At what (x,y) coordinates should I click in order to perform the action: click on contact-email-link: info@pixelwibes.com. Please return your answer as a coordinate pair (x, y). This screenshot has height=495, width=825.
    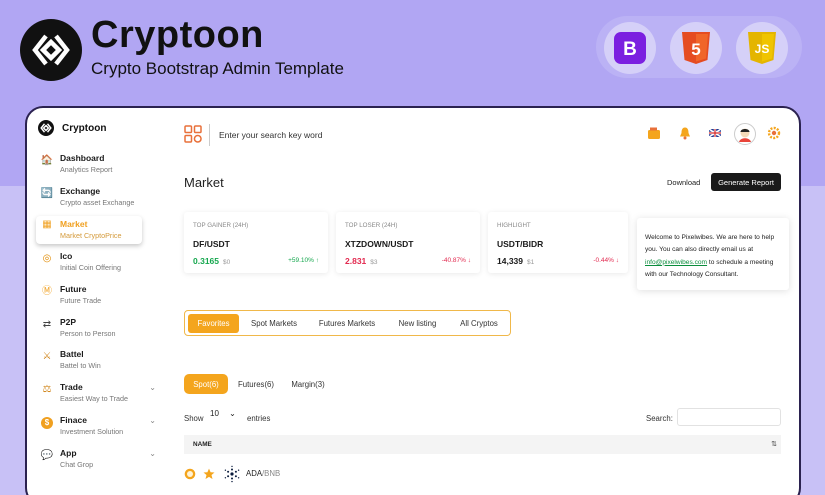
    Looking at the image, I should click on (676, 262).